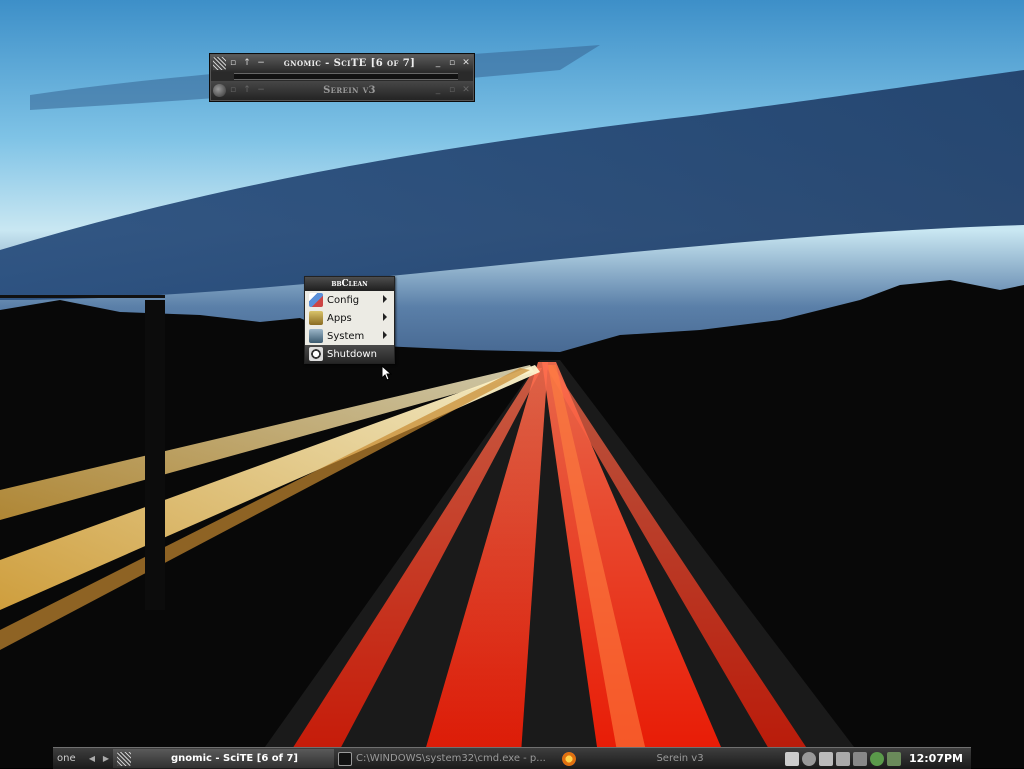  Describe the element at coordinates (346, 76) in the screenshot. I see `window-divider` at that location.